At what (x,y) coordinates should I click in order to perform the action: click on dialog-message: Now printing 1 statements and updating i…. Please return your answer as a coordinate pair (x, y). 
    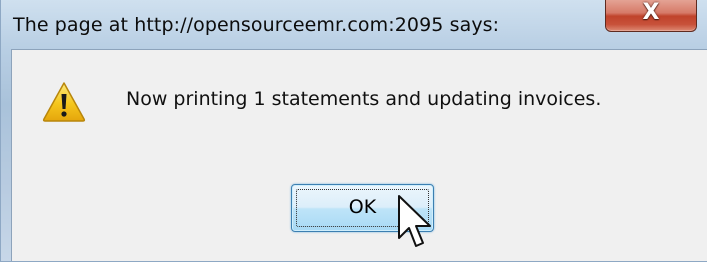
    Looking at the image, I should click on (364, 99).